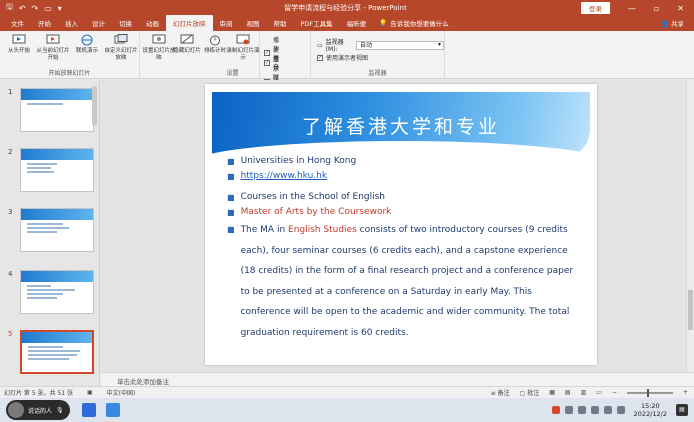  I want to click on tab-view: 视图, so click(253, 24).